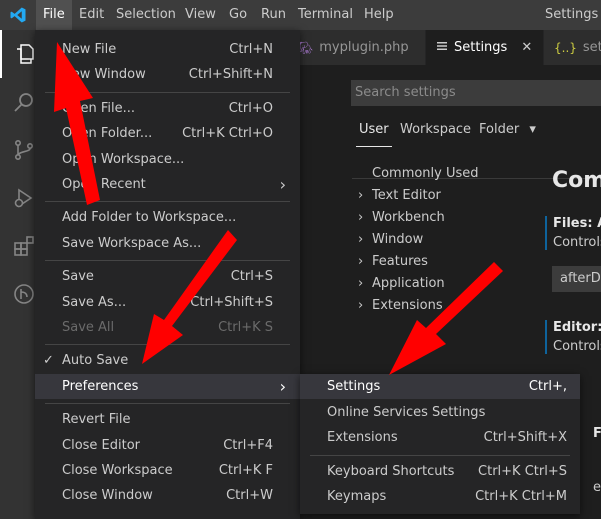  Describe the element at coordinates (104, 75) in the screenshot. I see `menu-item-label: New Window` at that location.